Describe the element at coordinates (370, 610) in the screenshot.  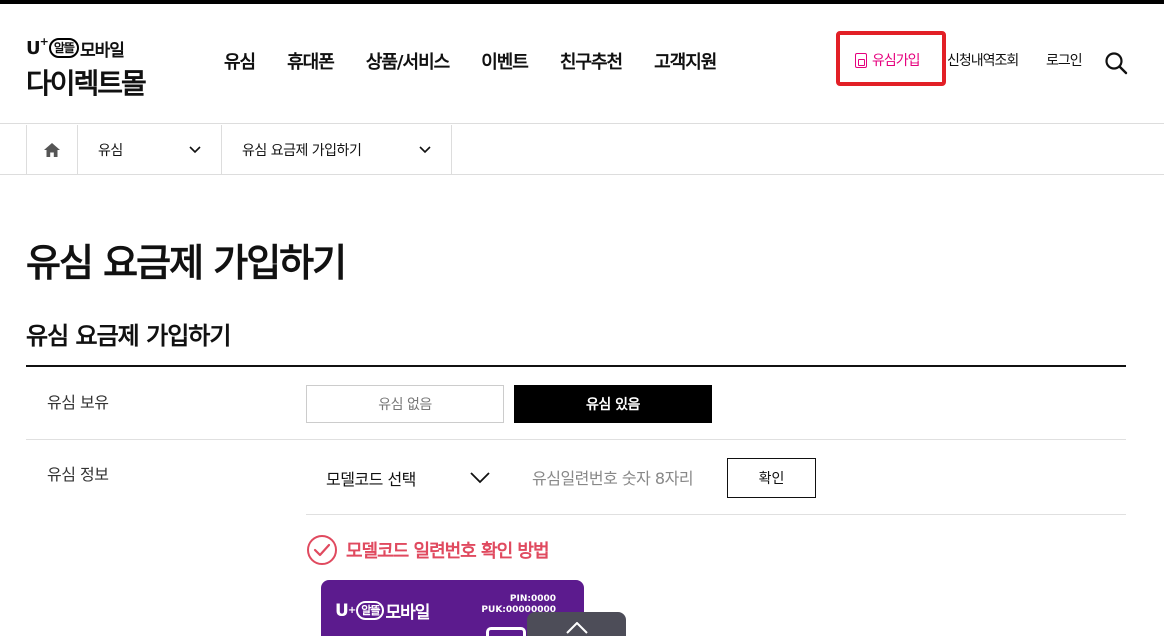
I see `card-logo-circle: 알뜰` at that location.